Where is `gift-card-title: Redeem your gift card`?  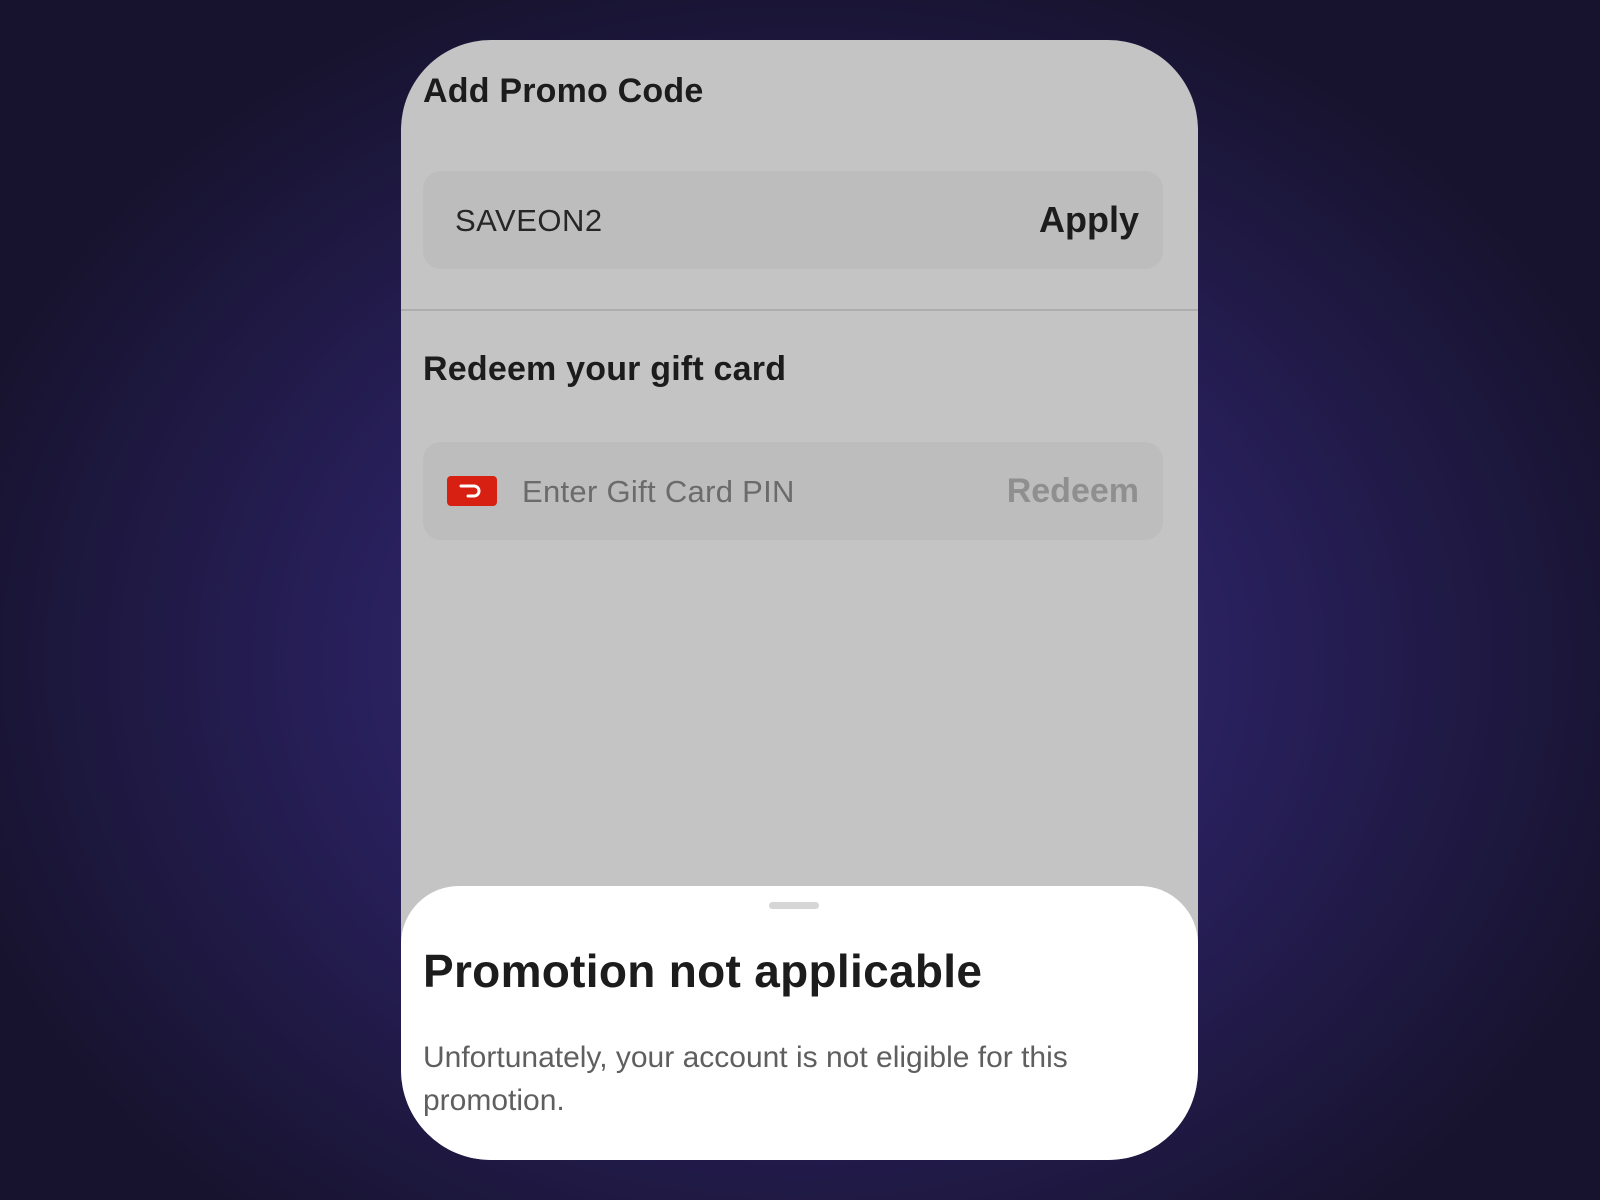 gift-card-title: Redeem your gift card is located at coordinates (605, 369).